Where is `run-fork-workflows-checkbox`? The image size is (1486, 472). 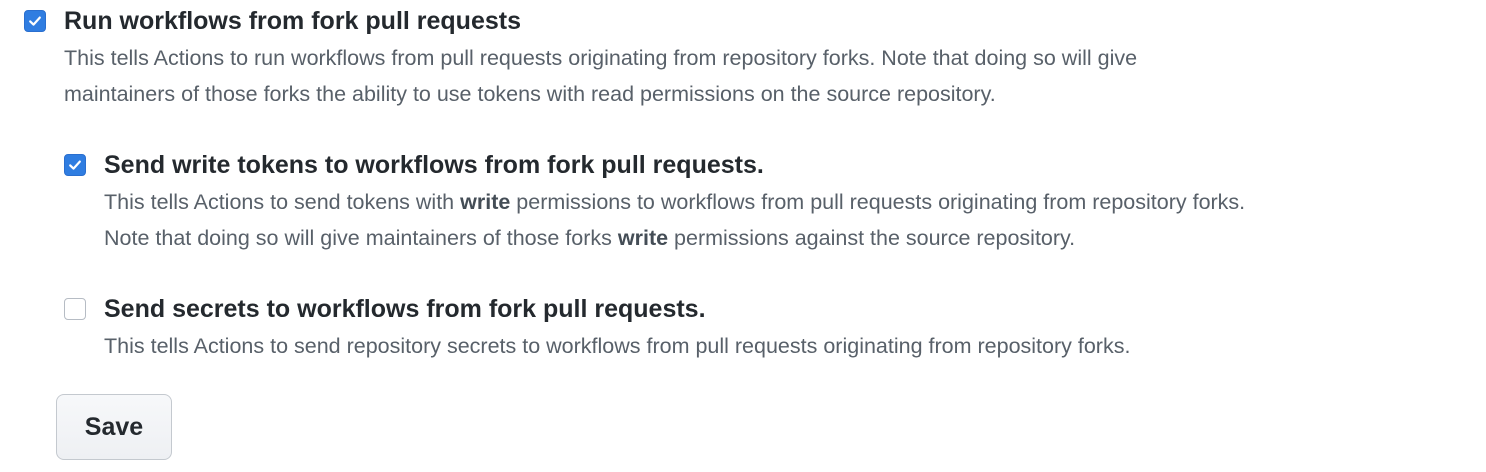 run-fork-workflows-checkbox is located at coordinates (35, 21).